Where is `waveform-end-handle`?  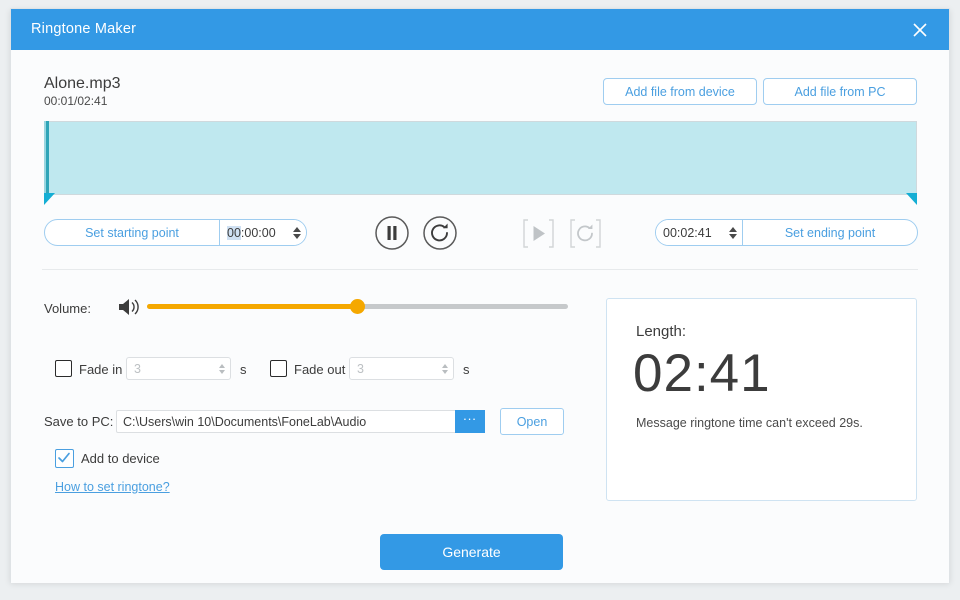 waveform-end-handle is located at coordinates (911, 199).